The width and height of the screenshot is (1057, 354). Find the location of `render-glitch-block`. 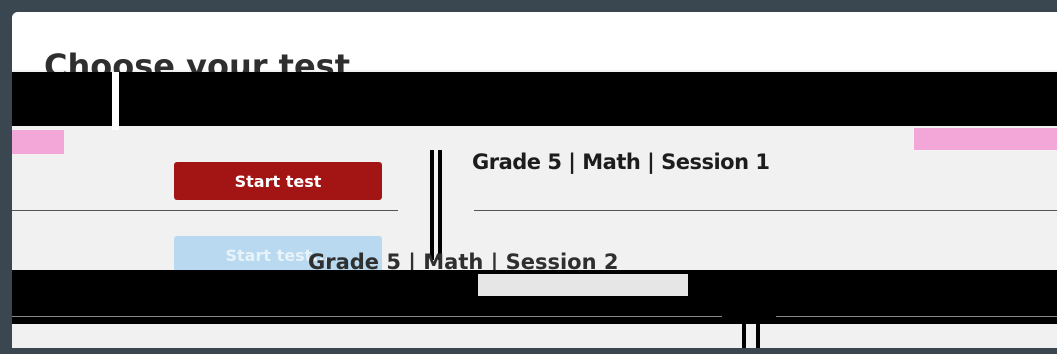

render-glitch-block is located at coordinates (61, 94).